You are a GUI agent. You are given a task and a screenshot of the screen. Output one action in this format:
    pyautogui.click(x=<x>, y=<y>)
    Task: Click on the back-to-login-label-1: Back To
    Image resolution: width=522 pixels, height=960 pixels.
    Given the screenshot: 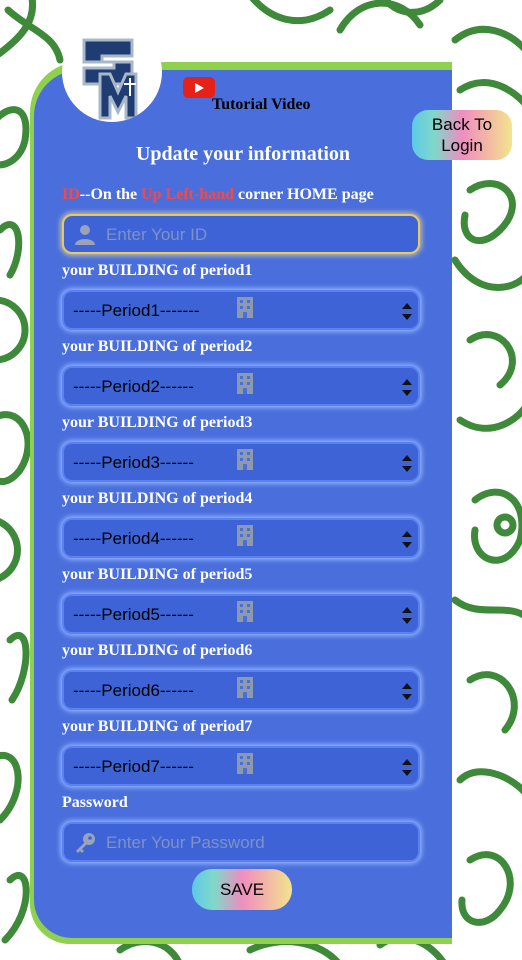 What is the action you would take?
    pyautogui.click(x=462, y=124)
    